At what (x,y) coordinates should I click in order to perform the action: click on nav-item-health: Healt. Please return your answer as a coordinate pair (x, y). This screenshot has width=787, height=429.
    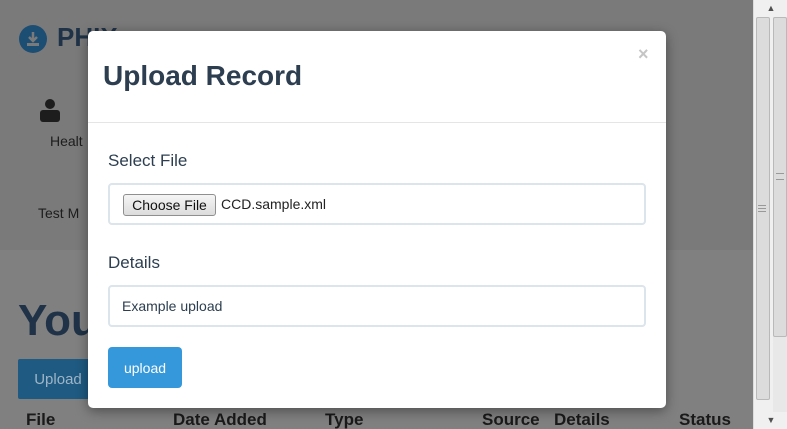
    Looking at the image, I should click on (66, 141).